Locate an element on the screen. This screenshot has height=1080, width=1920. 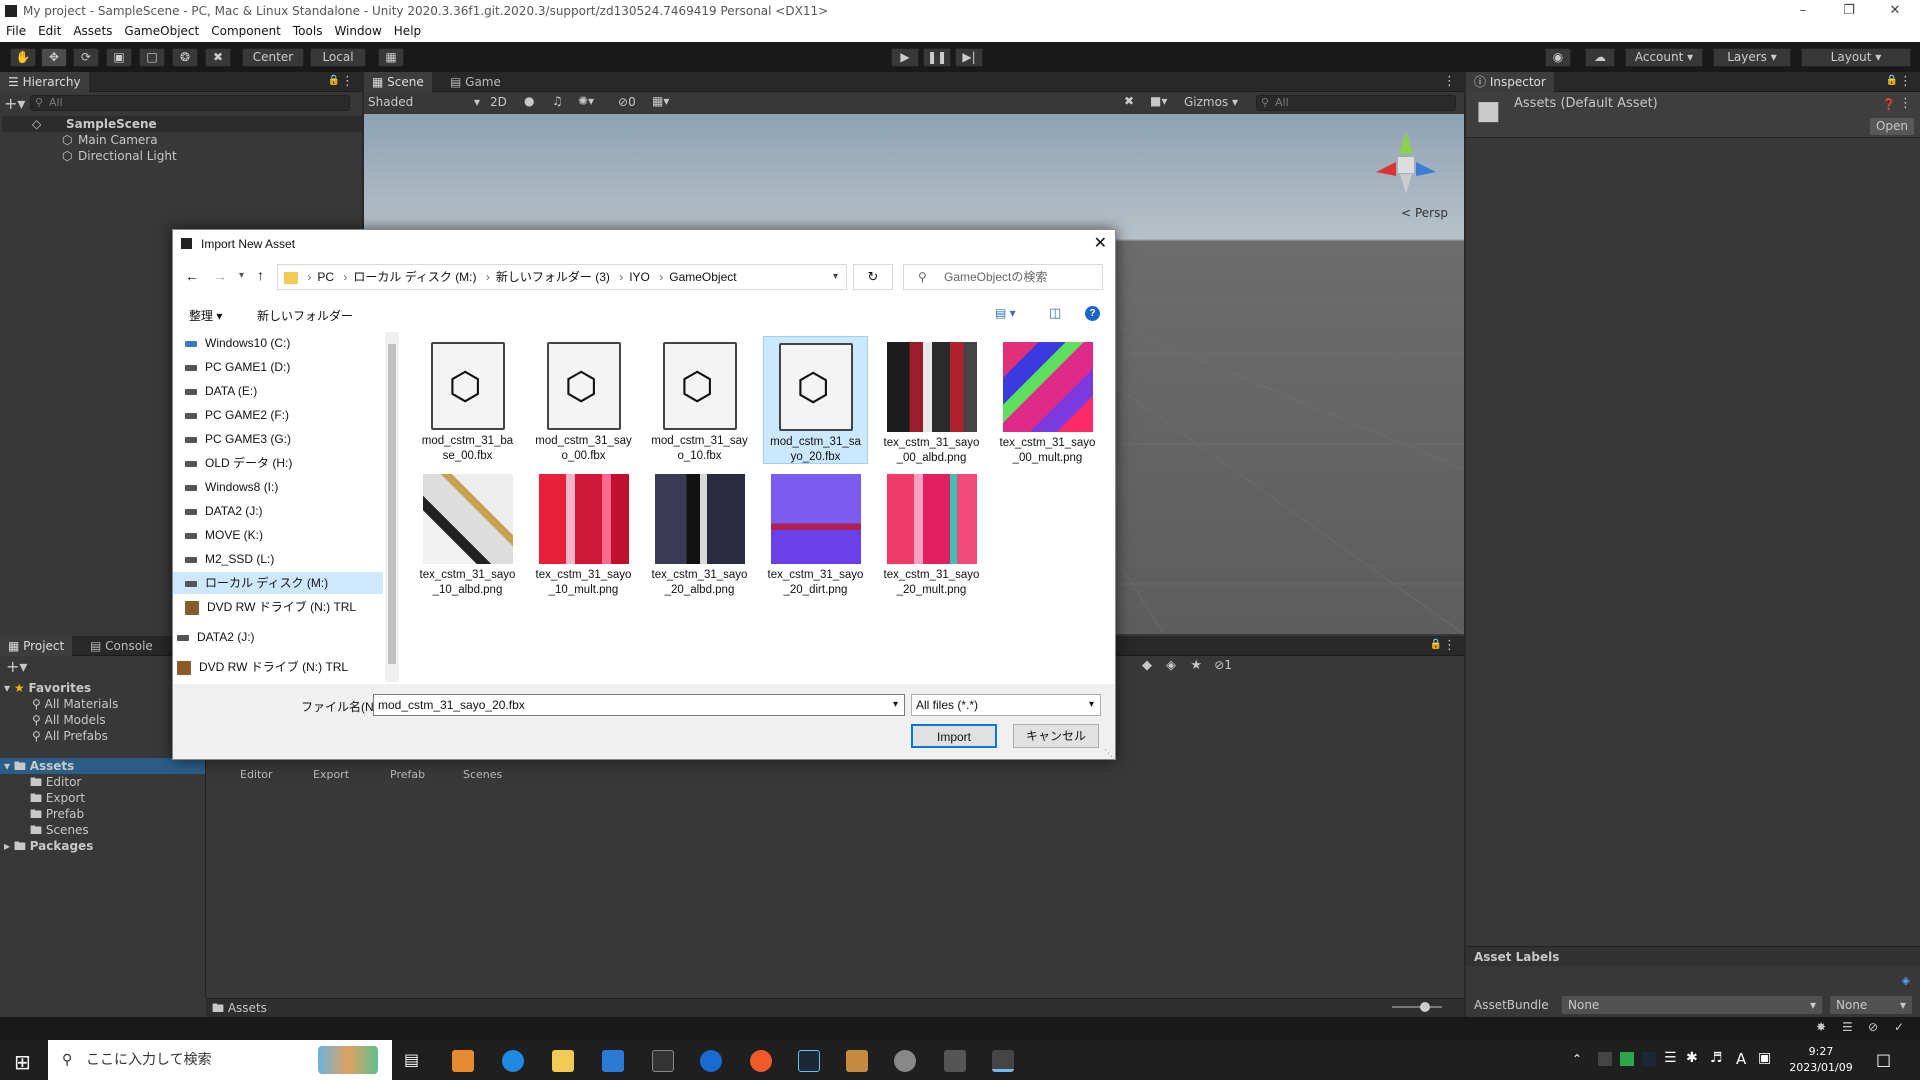
windows-start-icon: ⊞ is located at coordinates (22, 1062).